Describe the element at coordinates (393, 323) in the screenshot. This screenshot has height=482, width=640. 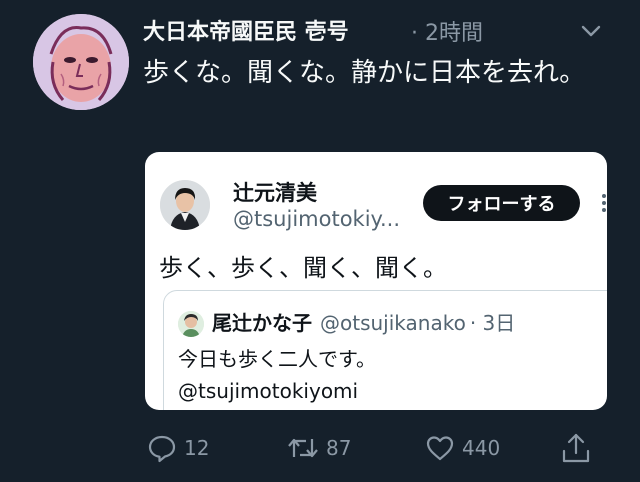
I see `nested-author-handle: @otsujikanako` at that location.